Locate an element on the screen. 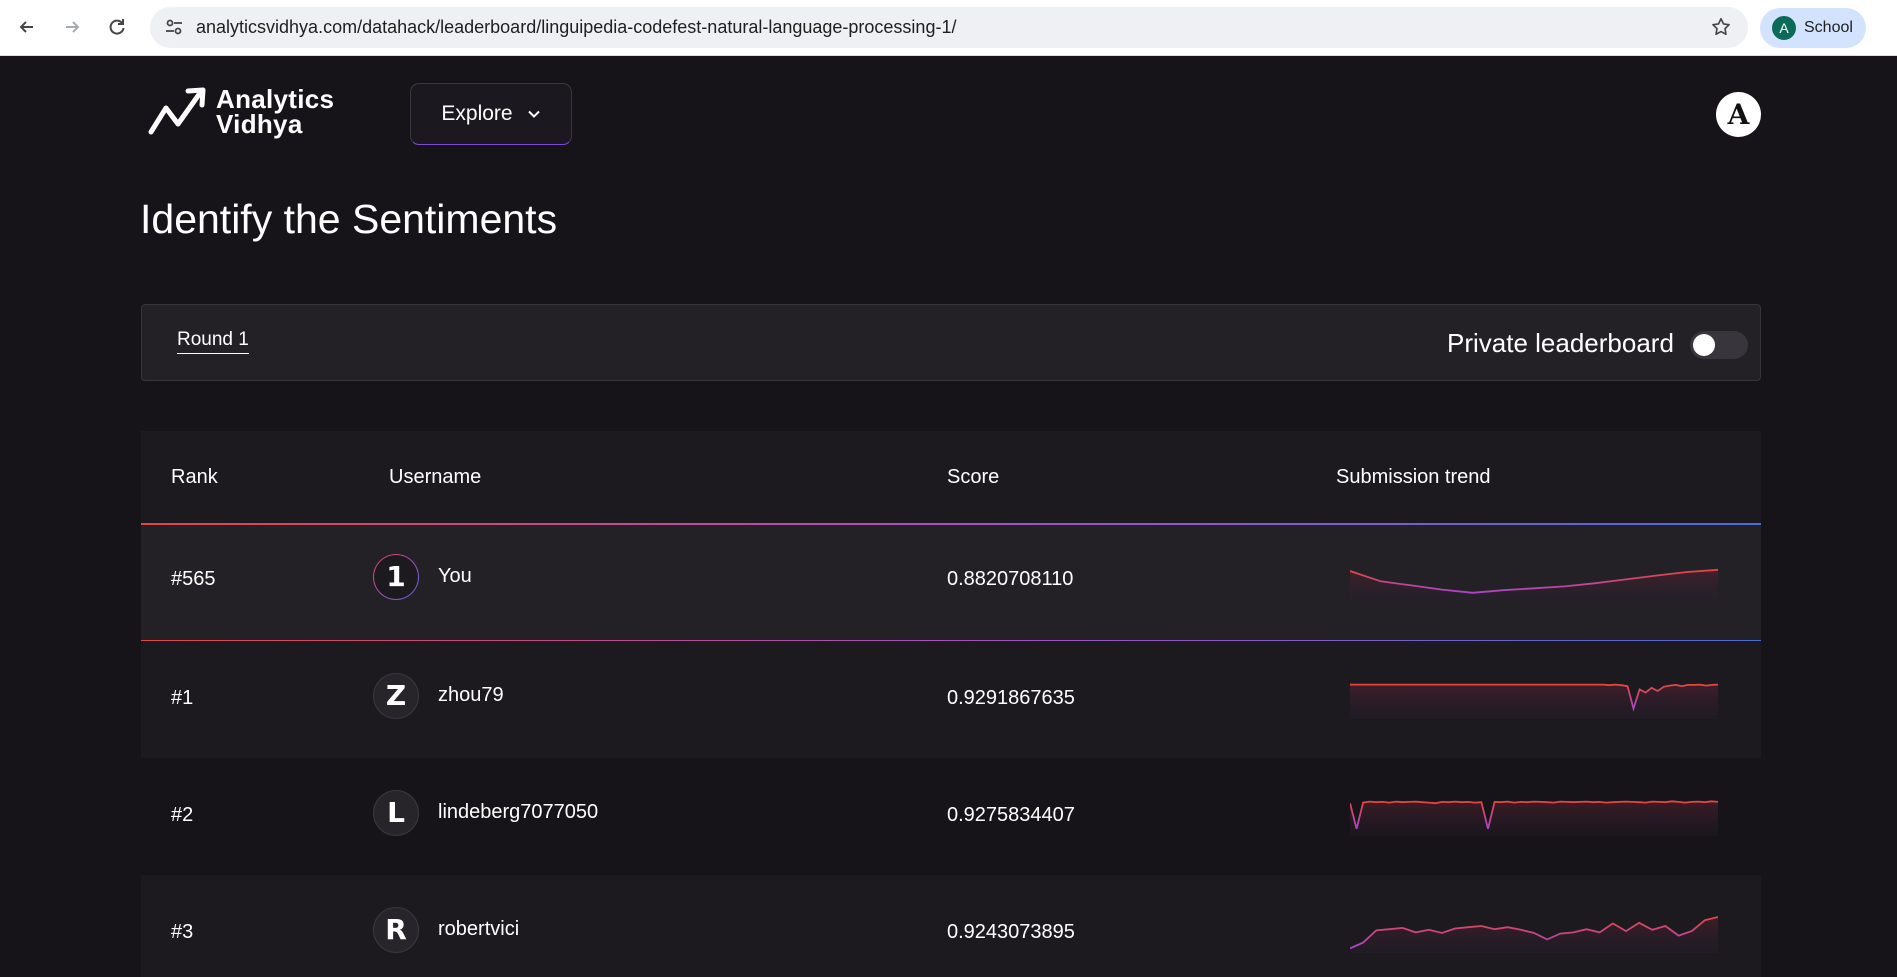 The width and height of the screenshot is (1897, 977). column-score: Score is located at coordinates (973, 477).